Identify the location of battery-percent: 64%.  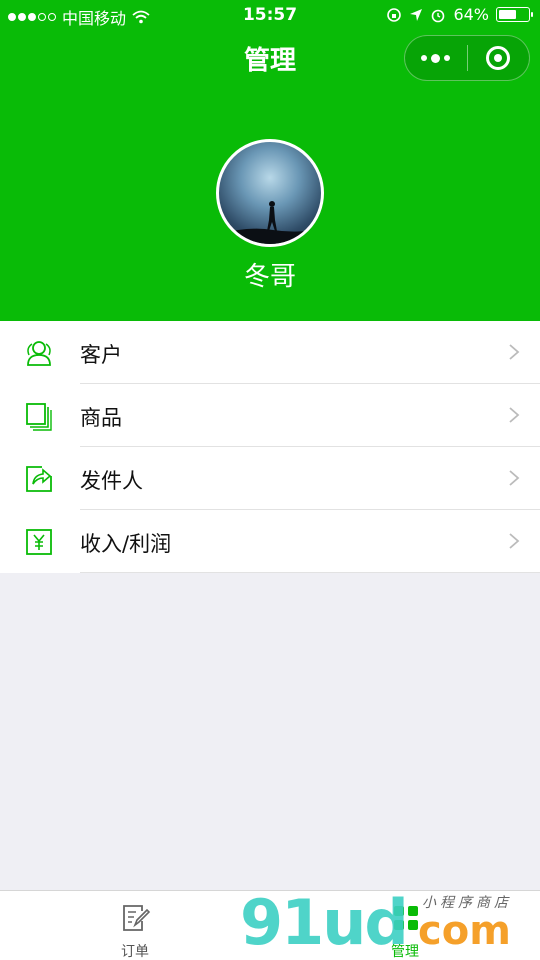
(471, 14).